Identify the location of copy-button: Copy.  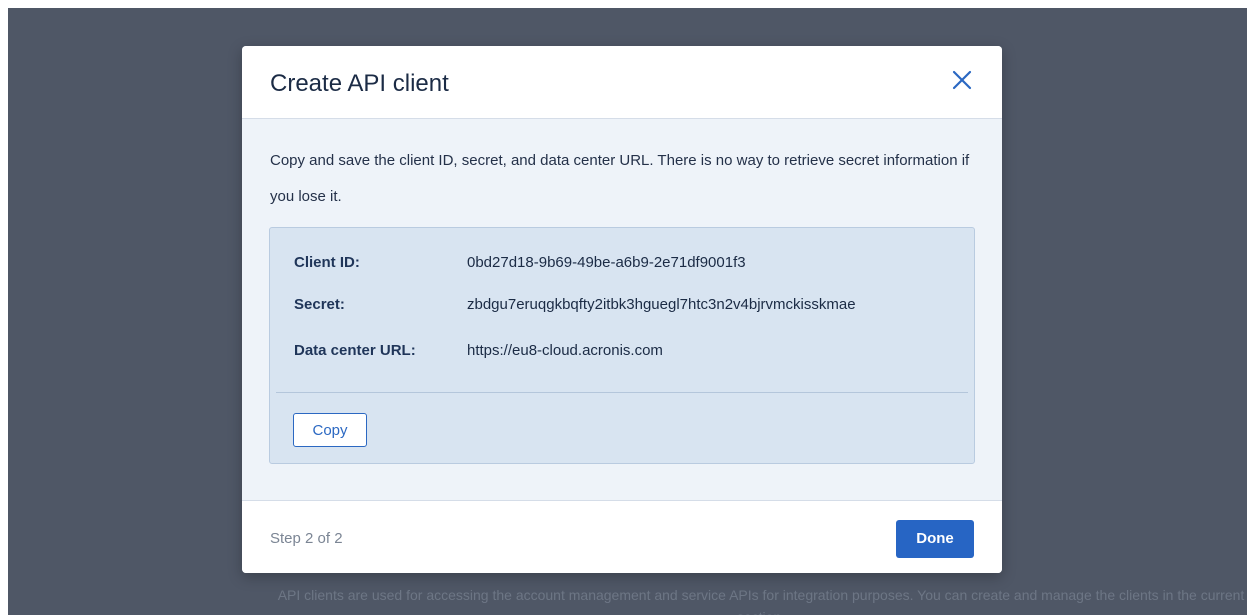
(330, 430).